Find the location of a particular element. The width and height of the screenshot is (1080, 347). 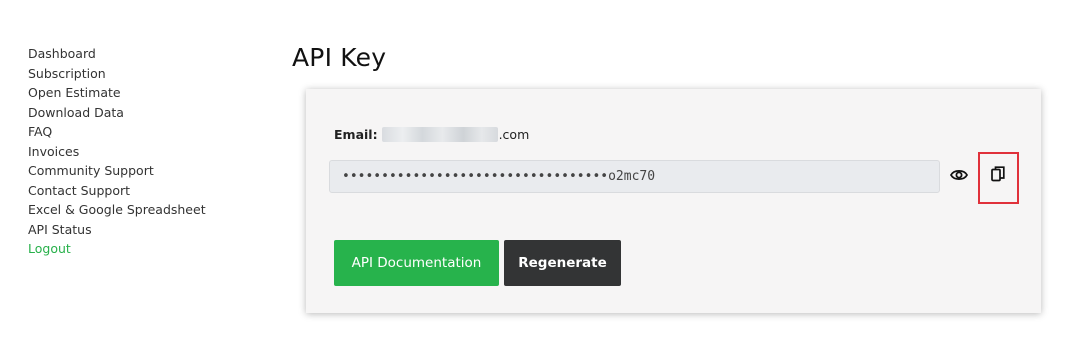

eye-icon is located at coordinates (959, 176).